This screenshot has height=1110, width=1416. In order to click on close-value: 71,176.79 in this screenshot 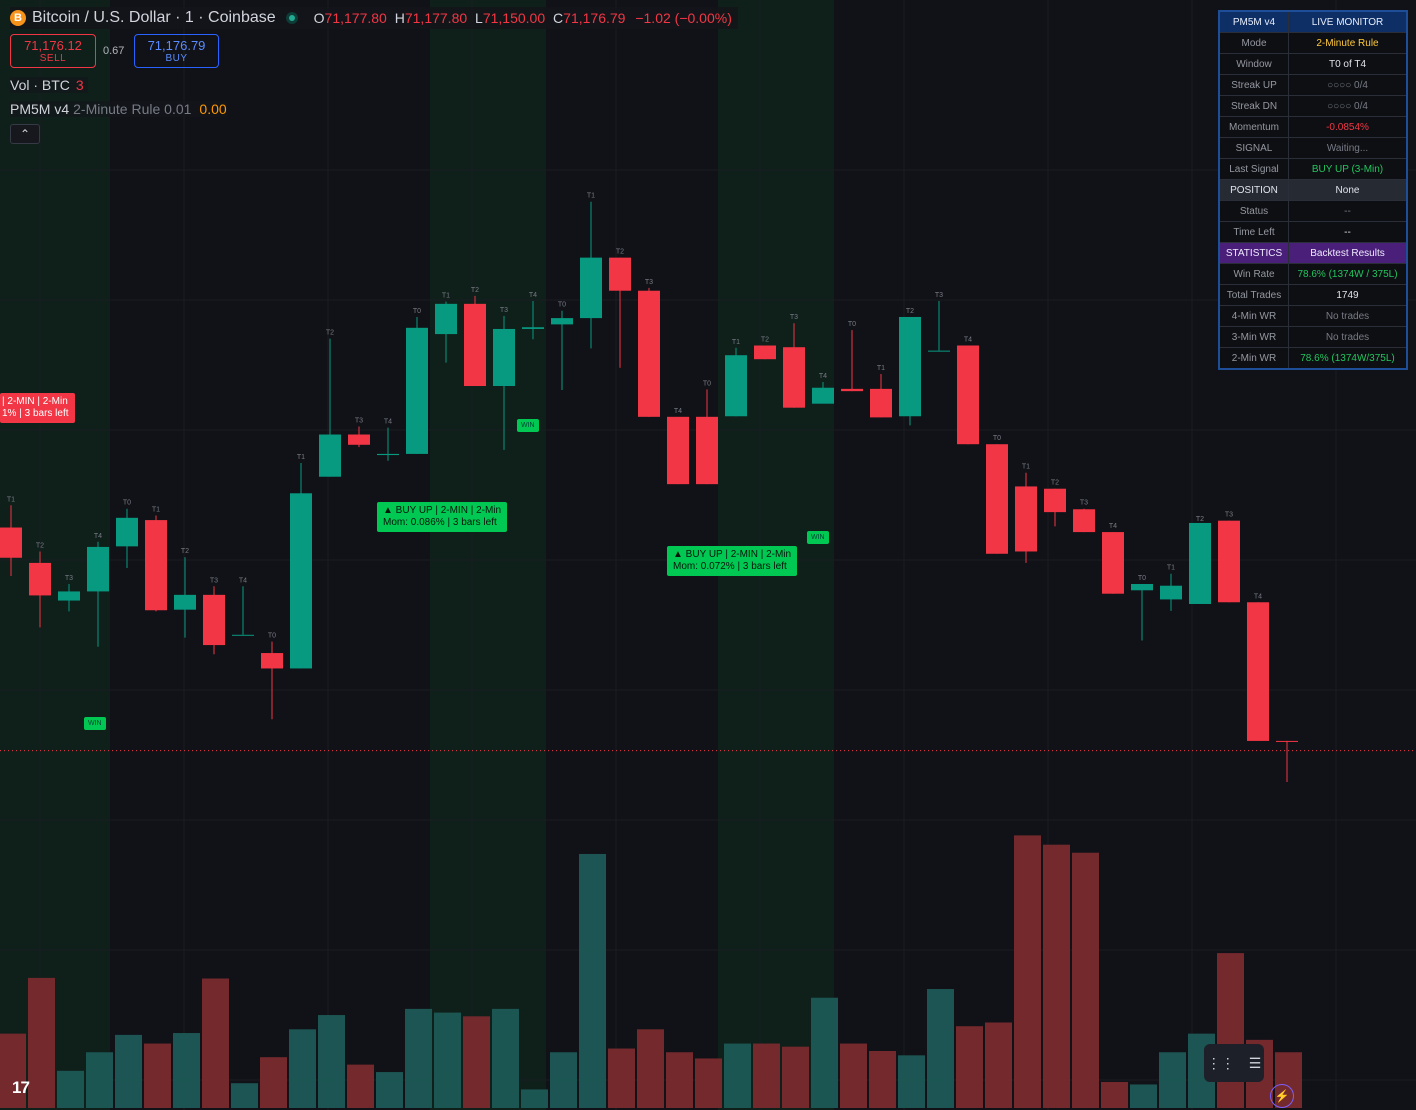, I will do `click(594, 18)`.